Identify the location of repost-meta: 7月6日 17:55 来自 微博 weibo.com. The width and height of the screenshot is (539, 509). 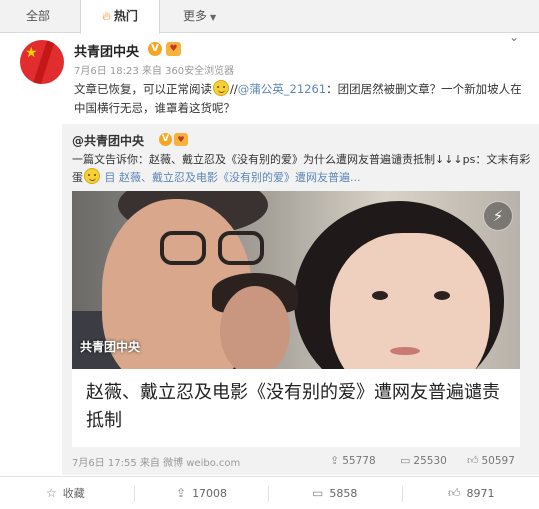
(156, 463).